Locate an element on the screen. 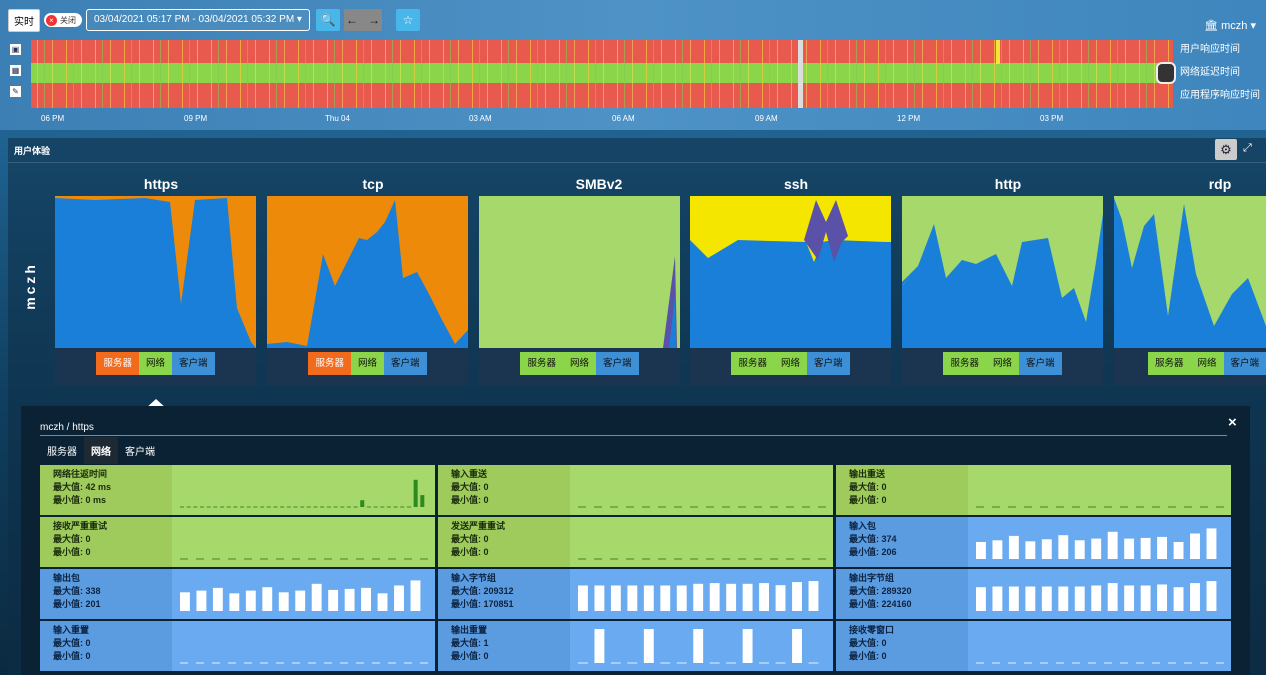  protocol-tile-https: 服务器 网络 客户端 is located at coordinates (155, 291).